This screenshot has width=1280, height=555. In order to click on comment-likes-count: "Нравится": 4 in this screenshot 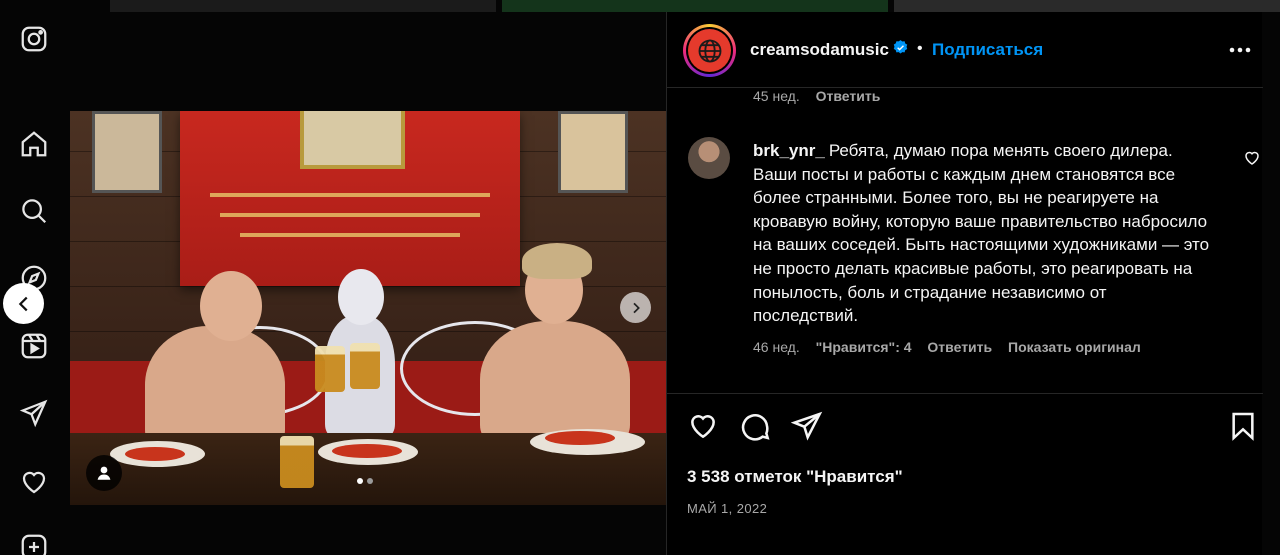, I will do `click(864, 347)`.